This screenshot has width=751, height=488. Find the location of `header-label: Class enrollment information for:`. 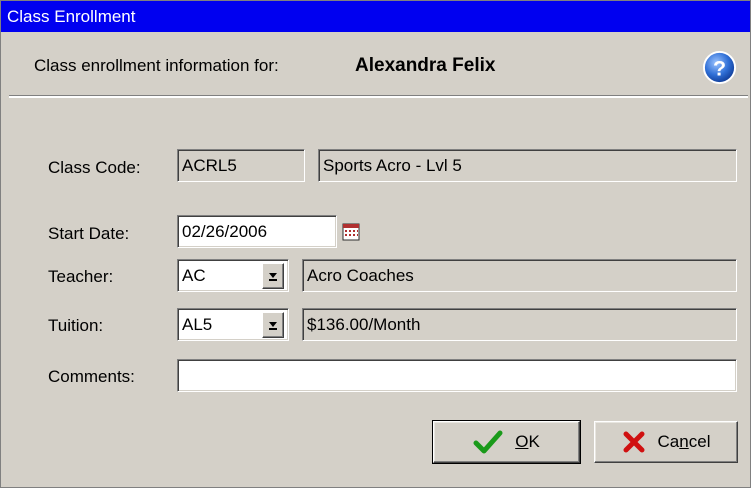

header-label: Class enrollment information for: is located at coordinates (156, 65).